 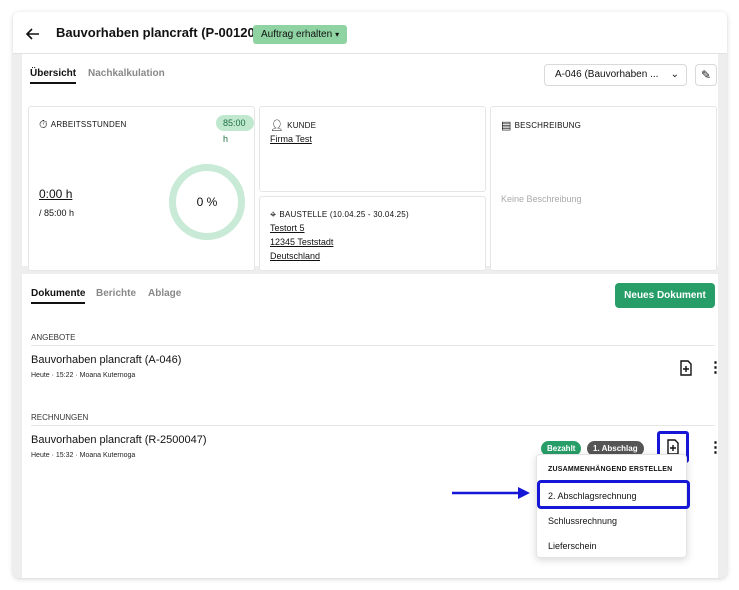 I want to click on section-label-angebote: ANGEBOTE, so click(x=53, y=337).